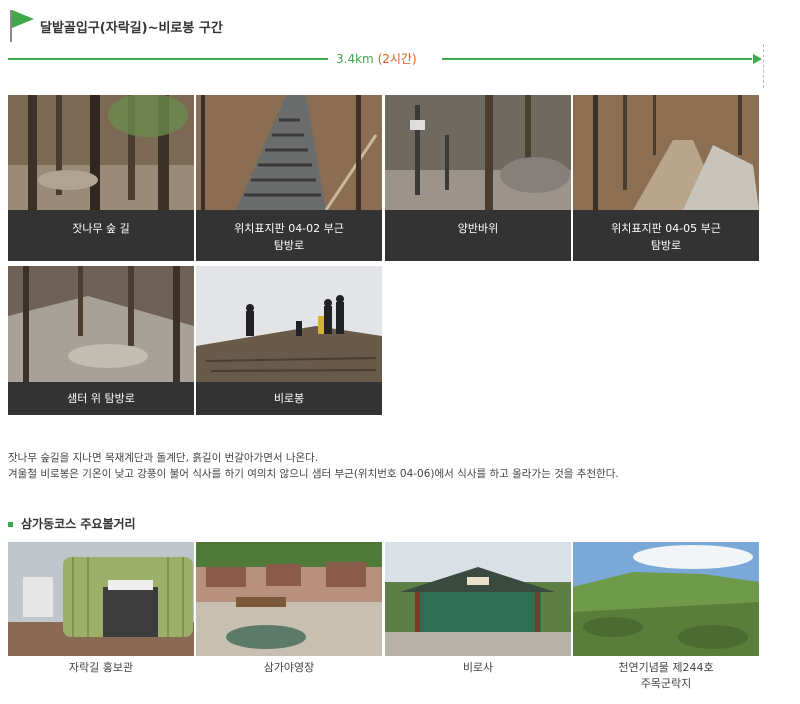 The height and width of the screenshot is (704, 800). Describe the element at coordinates (757, 59) in the screenshot. I see `arrow-right-icon` at that location.